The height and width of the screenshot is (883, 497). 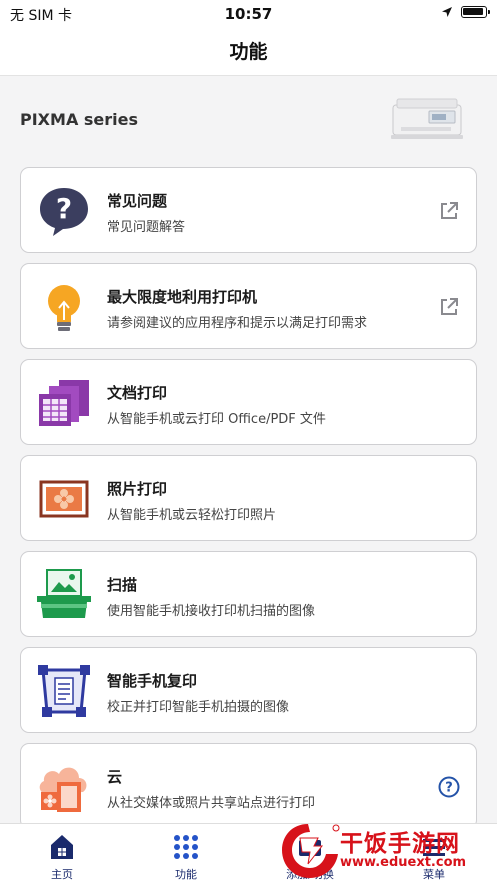 I want to click on watermark-text: 干饭手游网, so click(x=400, y=844).